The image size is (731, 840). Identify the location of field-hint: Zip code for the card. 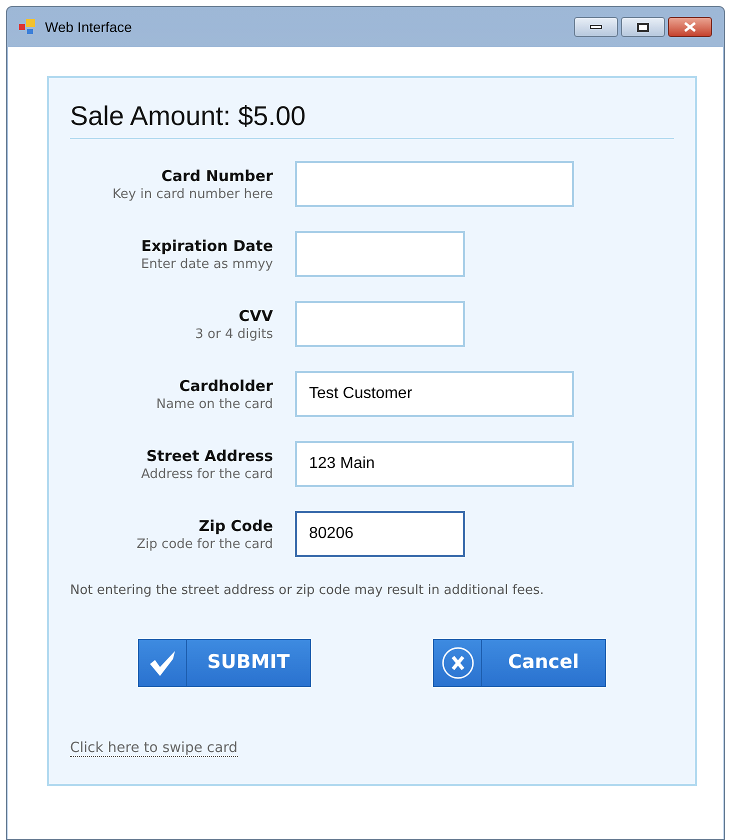
(204, 545).